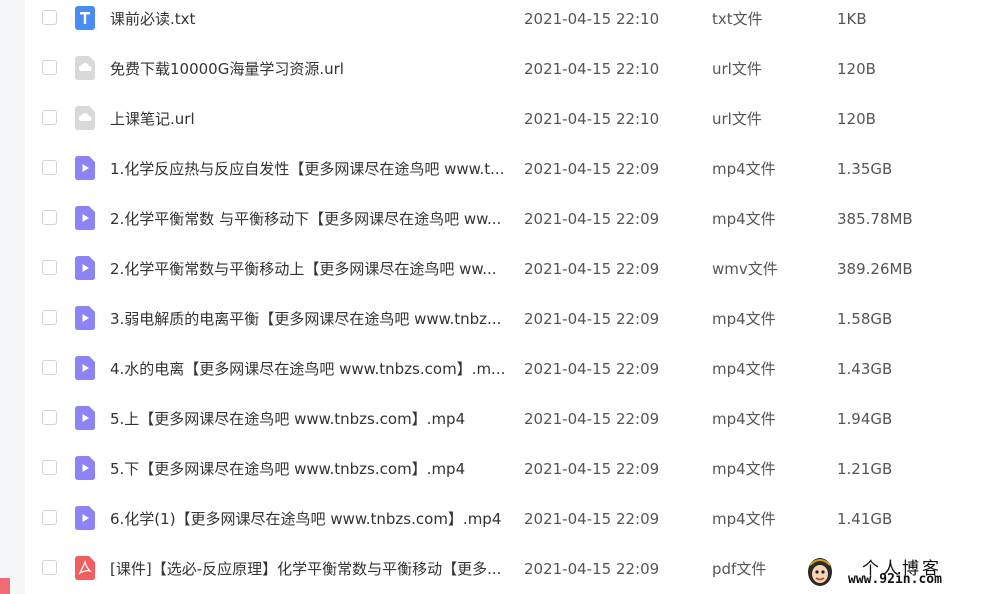  Describe the element at coordinates (310, 19) in the screenshot. I see `file-name: 课前必读.txt` at that location.